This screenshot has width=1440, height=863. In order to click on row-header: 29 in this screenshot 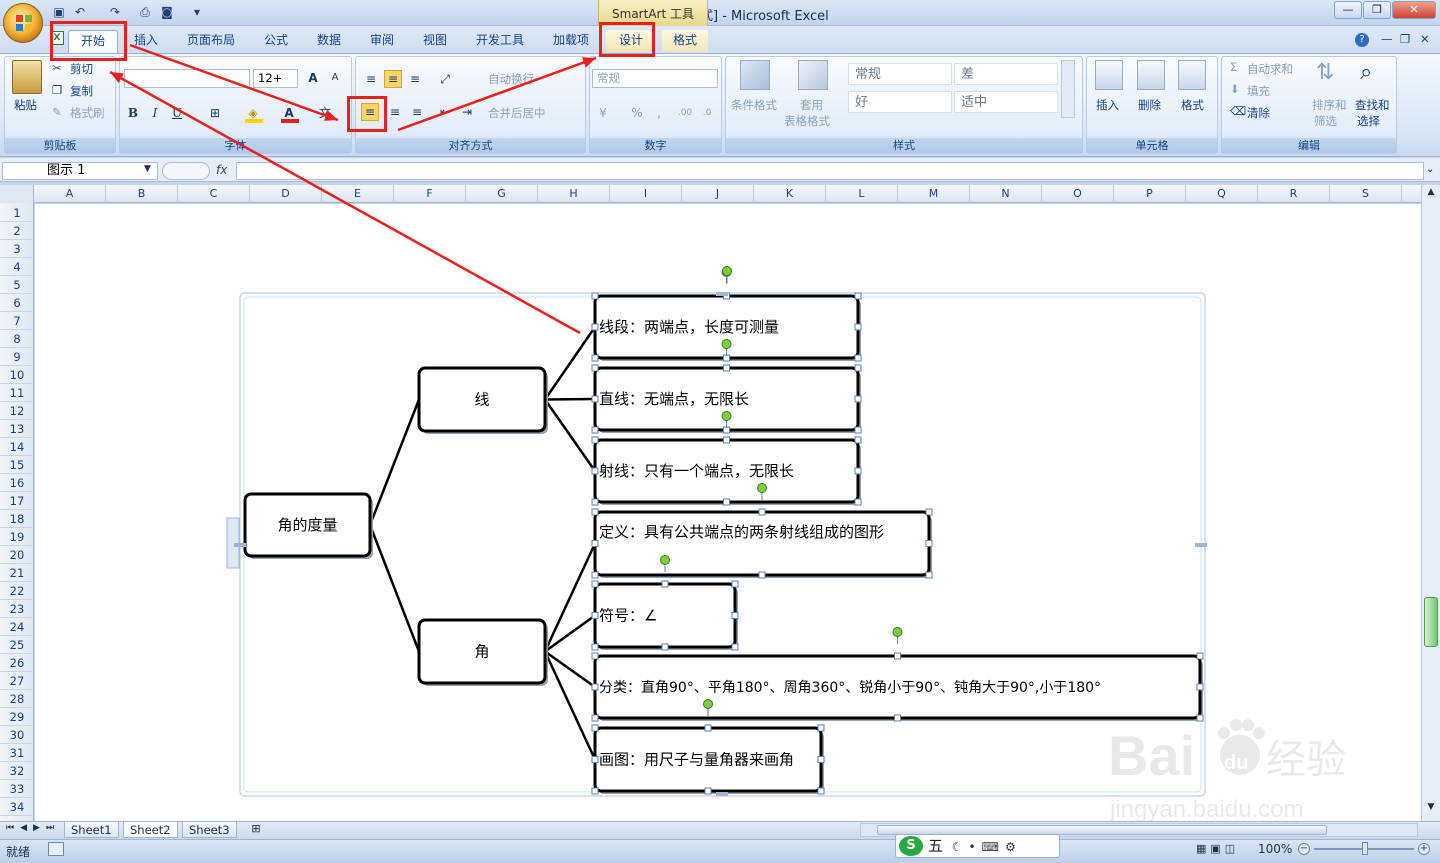, I will do `click(17, 717)`.